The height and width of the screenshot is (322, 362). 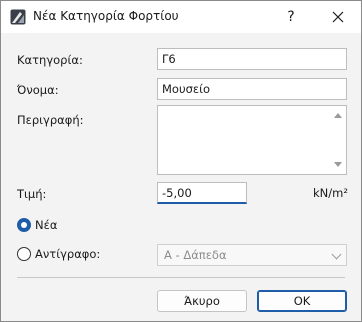 I want to click on unit-label: kN/m², so click(x=330, y=193).